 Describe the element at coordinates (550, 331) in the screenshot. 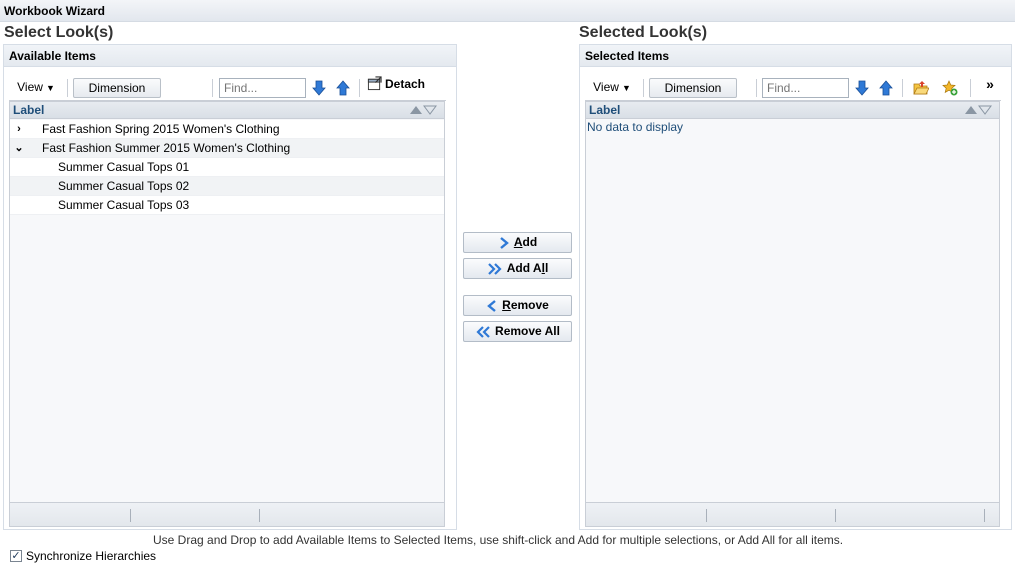

I see `remove-all-label-post: All` at that location.